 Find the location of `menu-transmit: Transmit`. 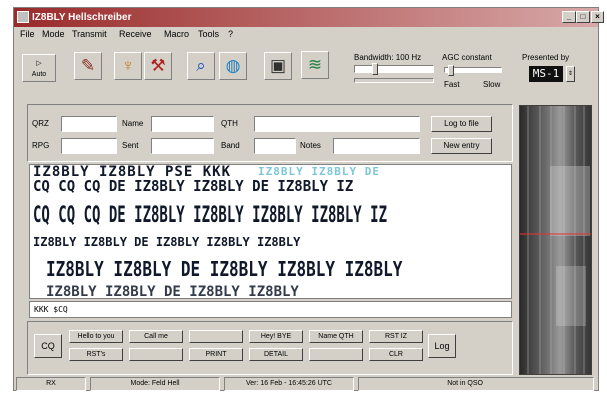

menu-transmit: Transmit is located at coordinates (89, 34).